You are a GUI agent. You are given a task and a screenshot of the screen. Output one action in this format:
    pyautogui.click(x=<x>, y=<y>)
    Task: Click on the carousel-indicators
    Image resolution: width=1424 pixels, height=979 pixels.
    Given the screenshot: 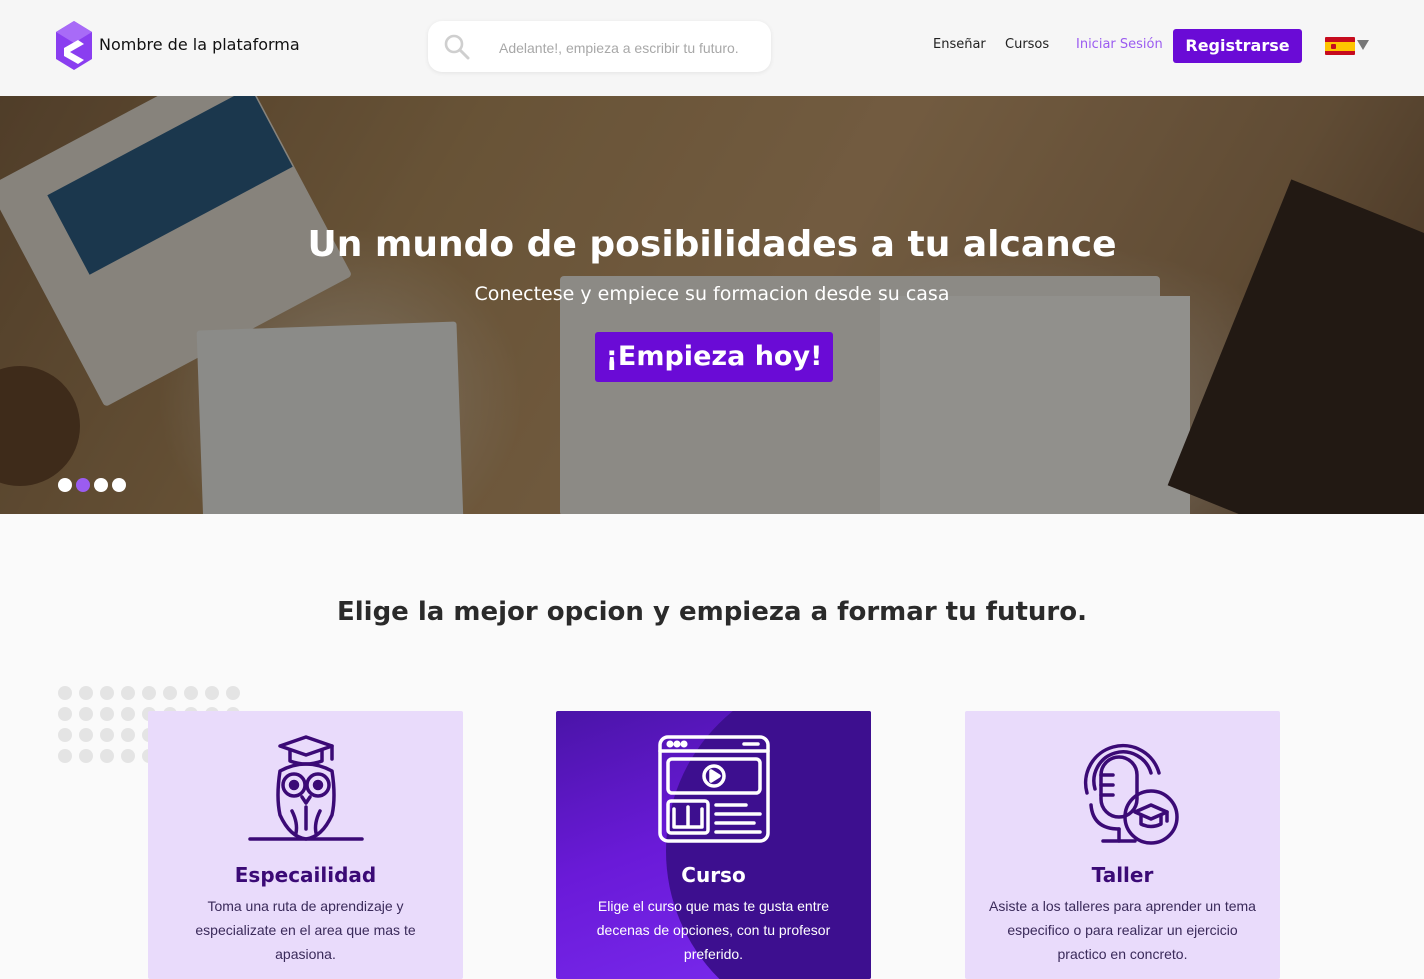 What is the action you would take?
    pyautogui.click(x=92, y=485)
    